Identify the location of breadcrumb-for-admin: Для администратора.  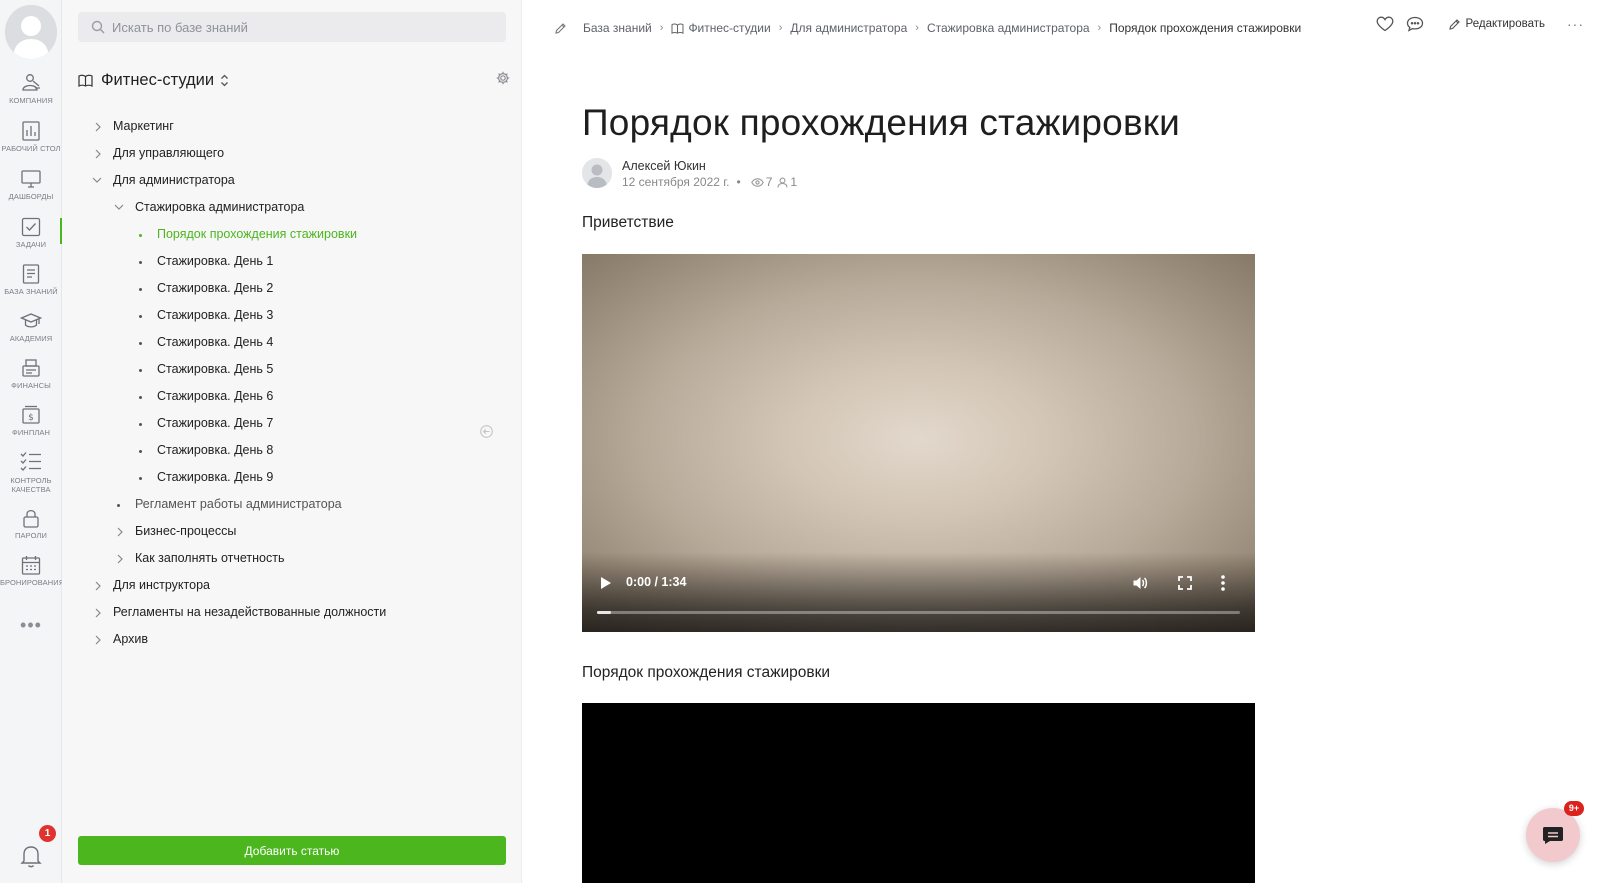
(848, 28).